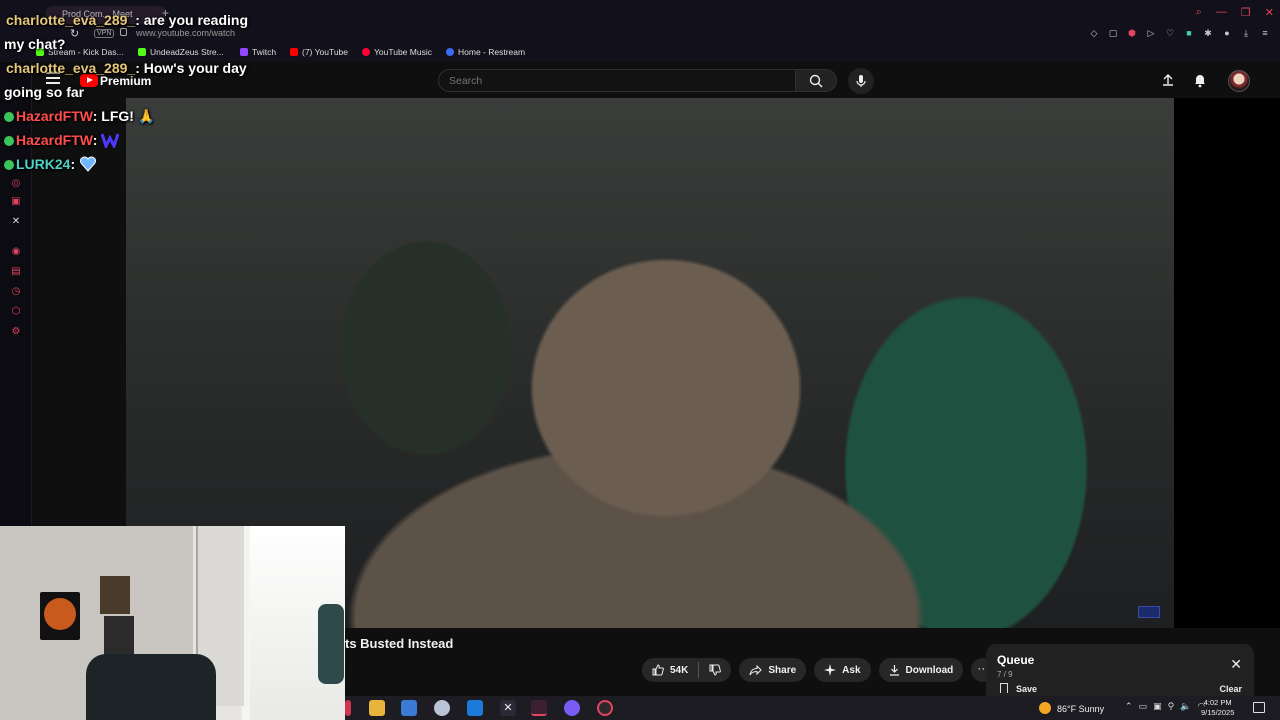 This screenshot has height=720, width=1280. I want to click on upload-icon, so click(1168, 80).